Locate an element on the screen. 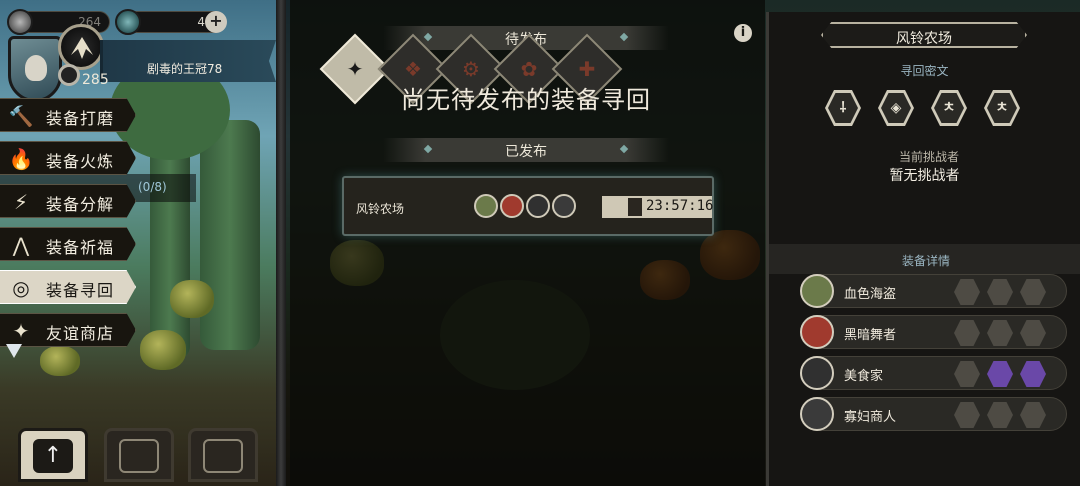  quest-timer: 23:57:16 is located at coordinates (658, 207).